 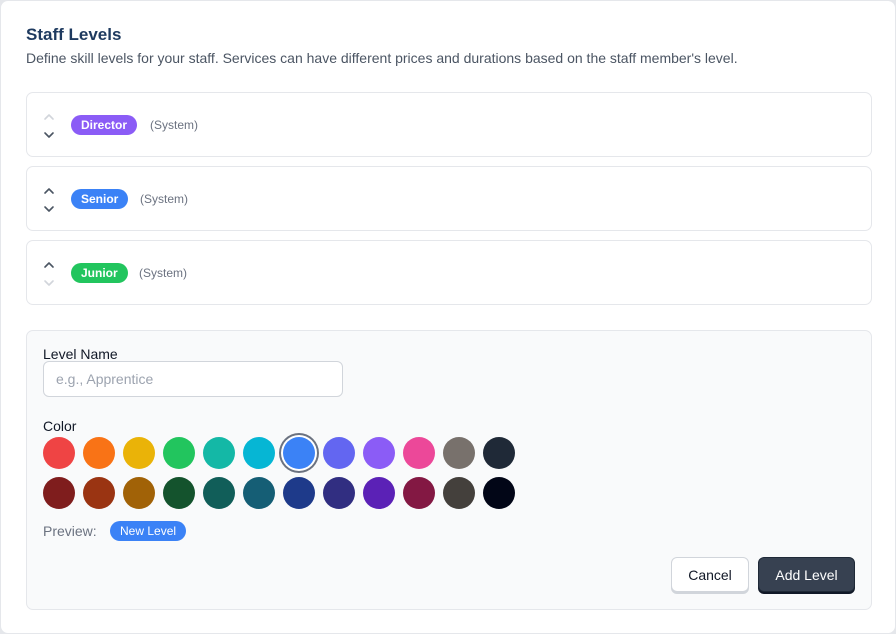 What do you see at coordinates (449, 124) in the screenshot?
I see `level-row-director: Director (System)` at bounding box center [449, 124].